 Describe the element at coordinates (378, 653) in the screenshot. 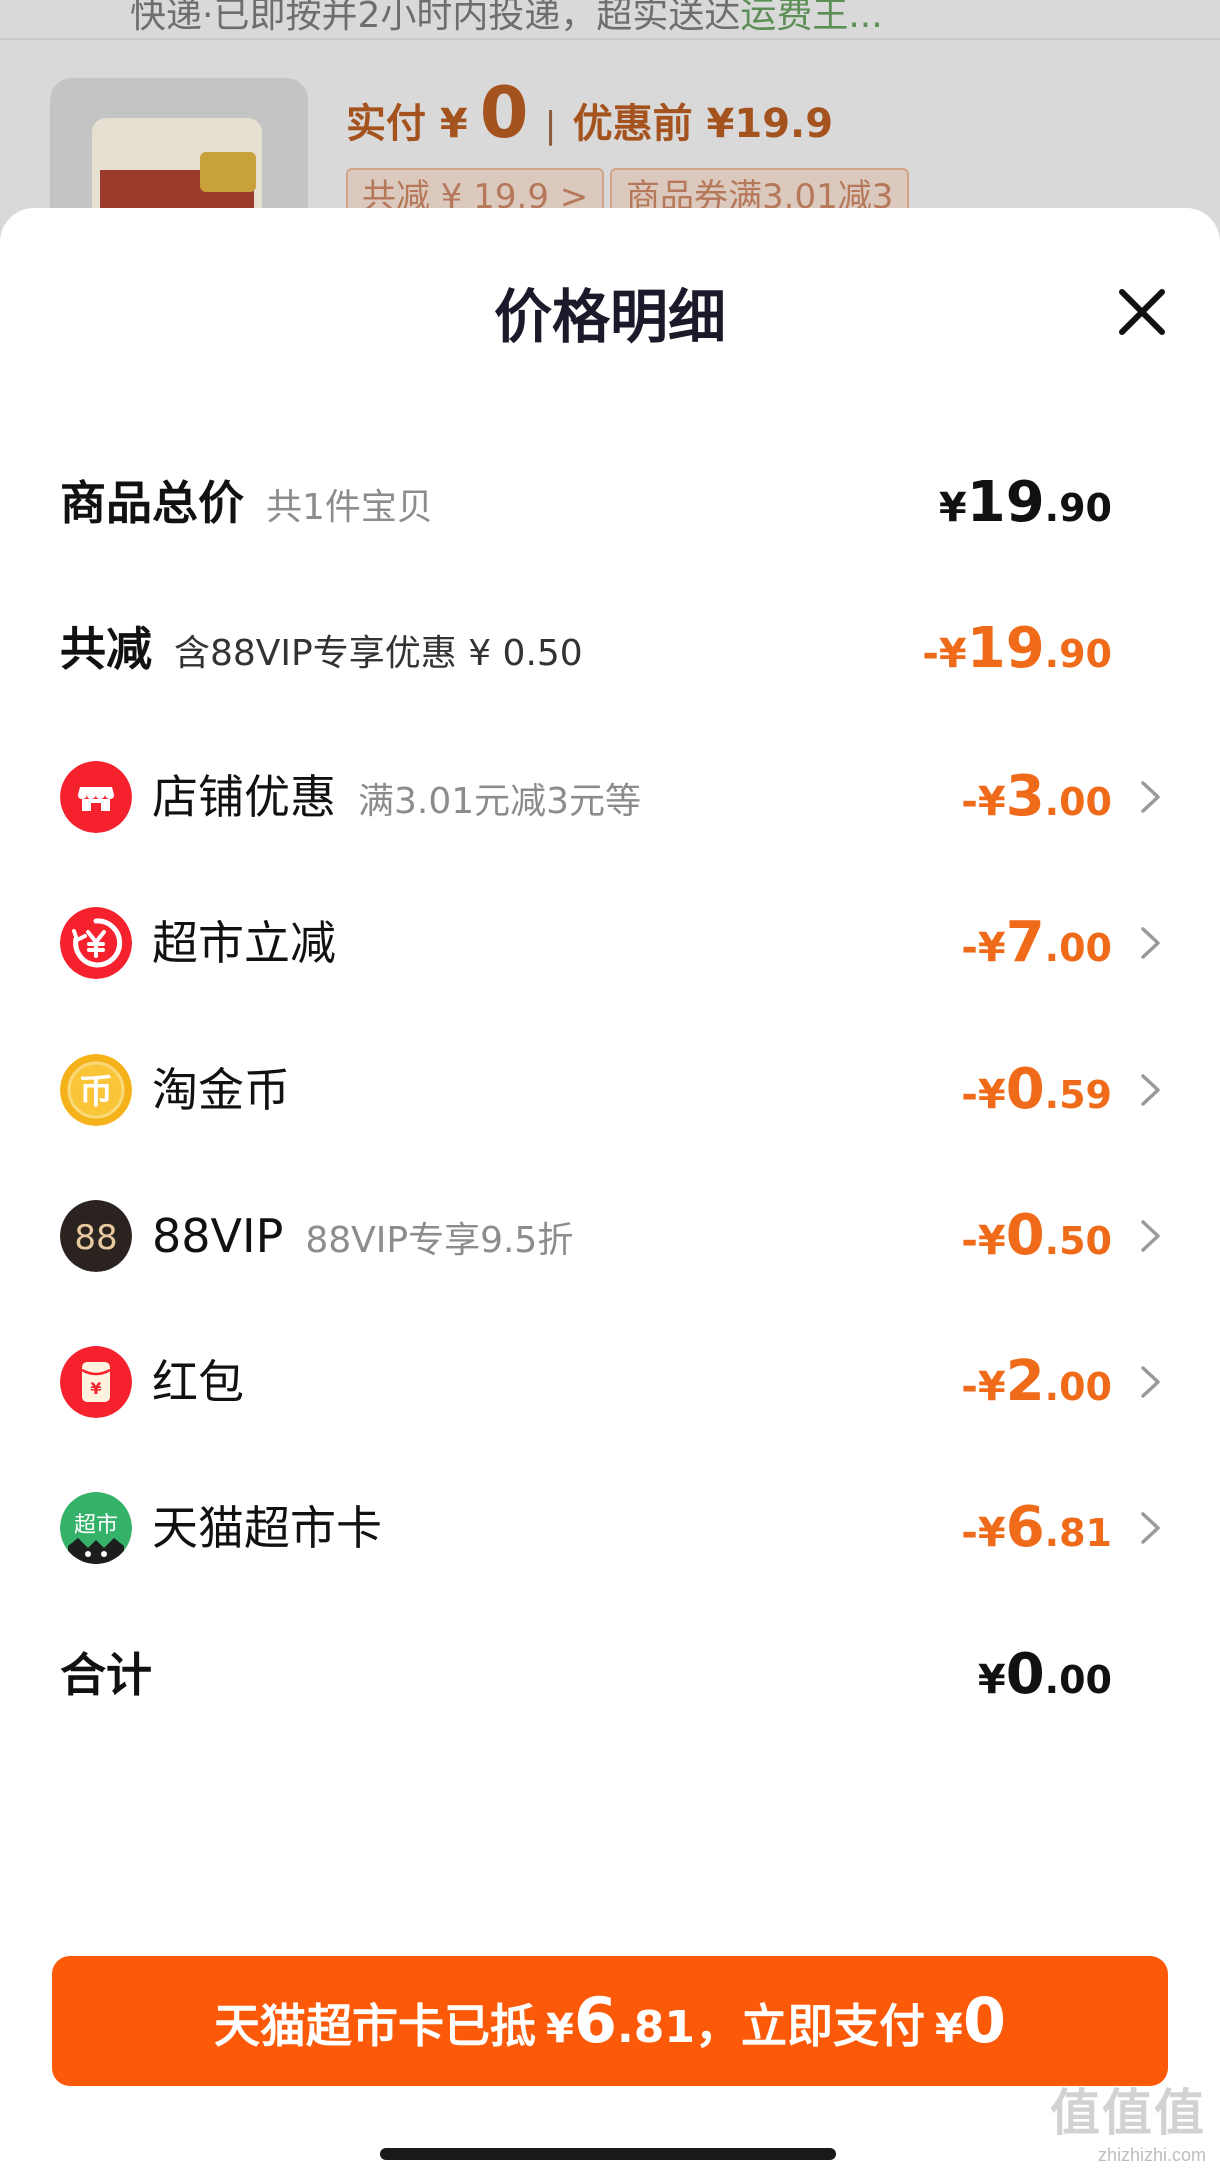

I see `row-sublabel: 含88VIP专享优惠 ¥ 0.50` at that location.